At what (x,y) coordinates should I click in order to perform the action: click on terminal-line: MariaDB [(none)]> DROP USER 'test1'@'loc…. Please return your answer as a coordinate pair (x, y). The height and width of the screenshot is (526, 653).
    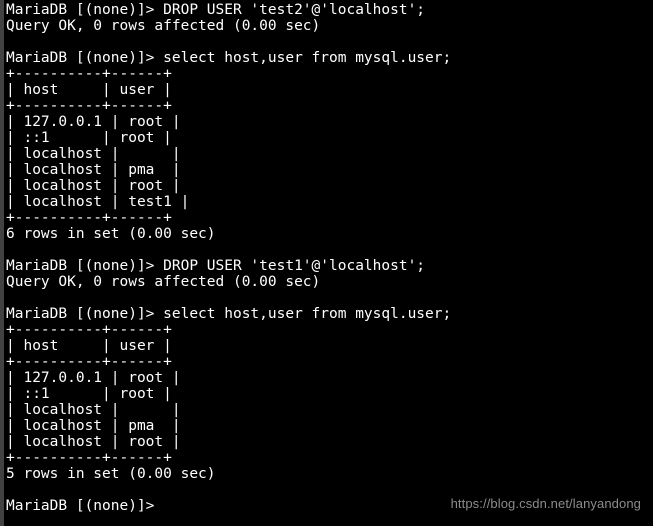
    Looking at the image, I should click on (216, 266).